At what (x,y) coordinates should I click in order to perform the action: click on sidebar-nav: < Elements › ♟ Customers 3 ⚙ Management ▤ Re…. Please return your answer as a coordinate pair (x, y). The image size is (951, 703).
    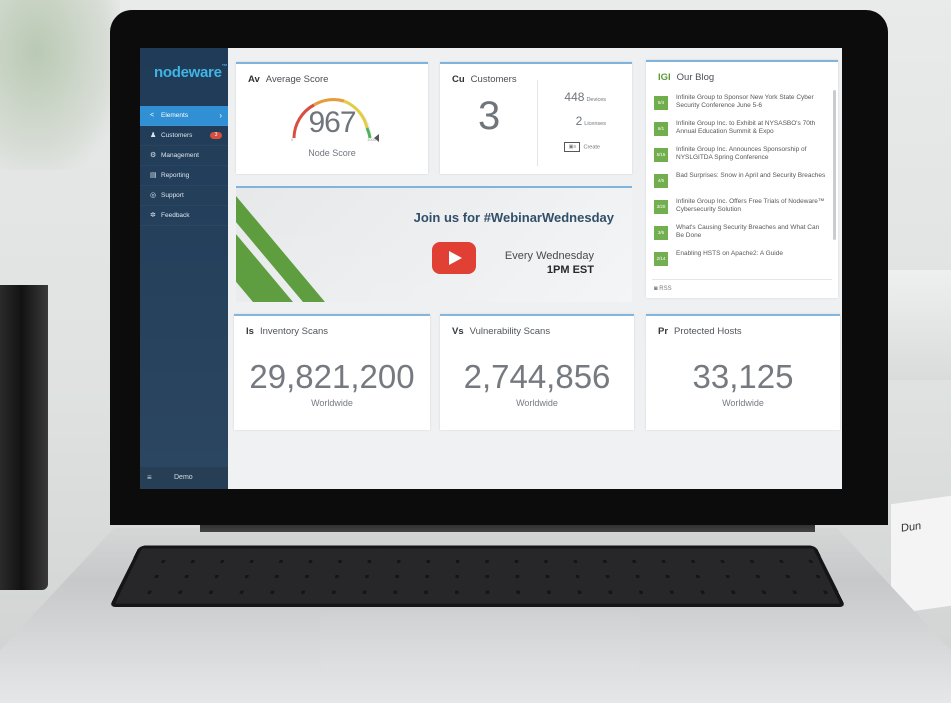
    Looking at the image, I should click on (184, 166).